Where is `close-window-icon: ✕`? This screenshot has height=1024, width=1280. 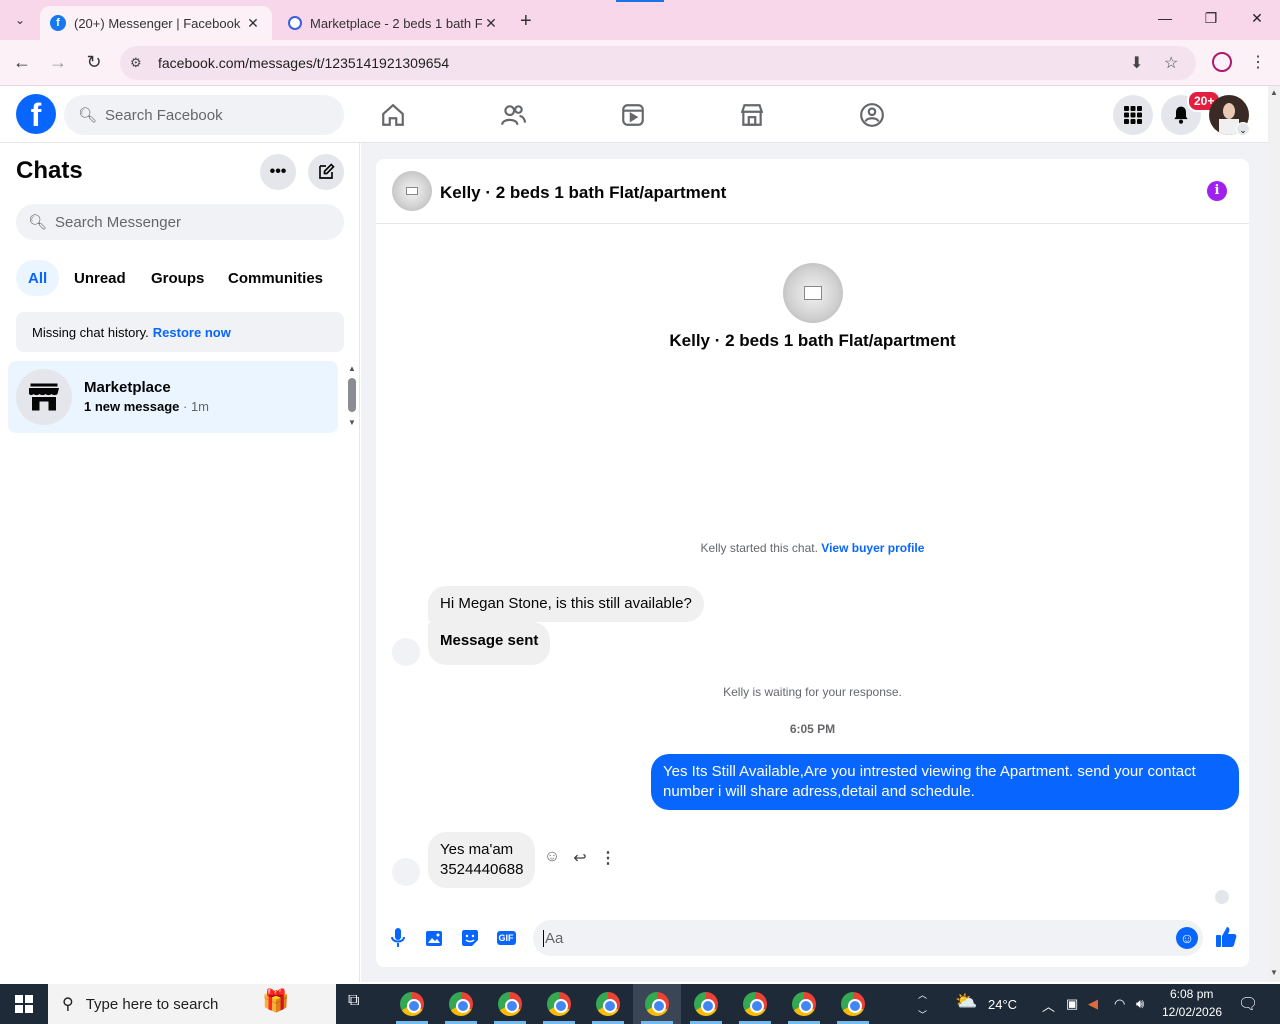
close-window-icon: ✕ is located at coordinates (1257, 18).